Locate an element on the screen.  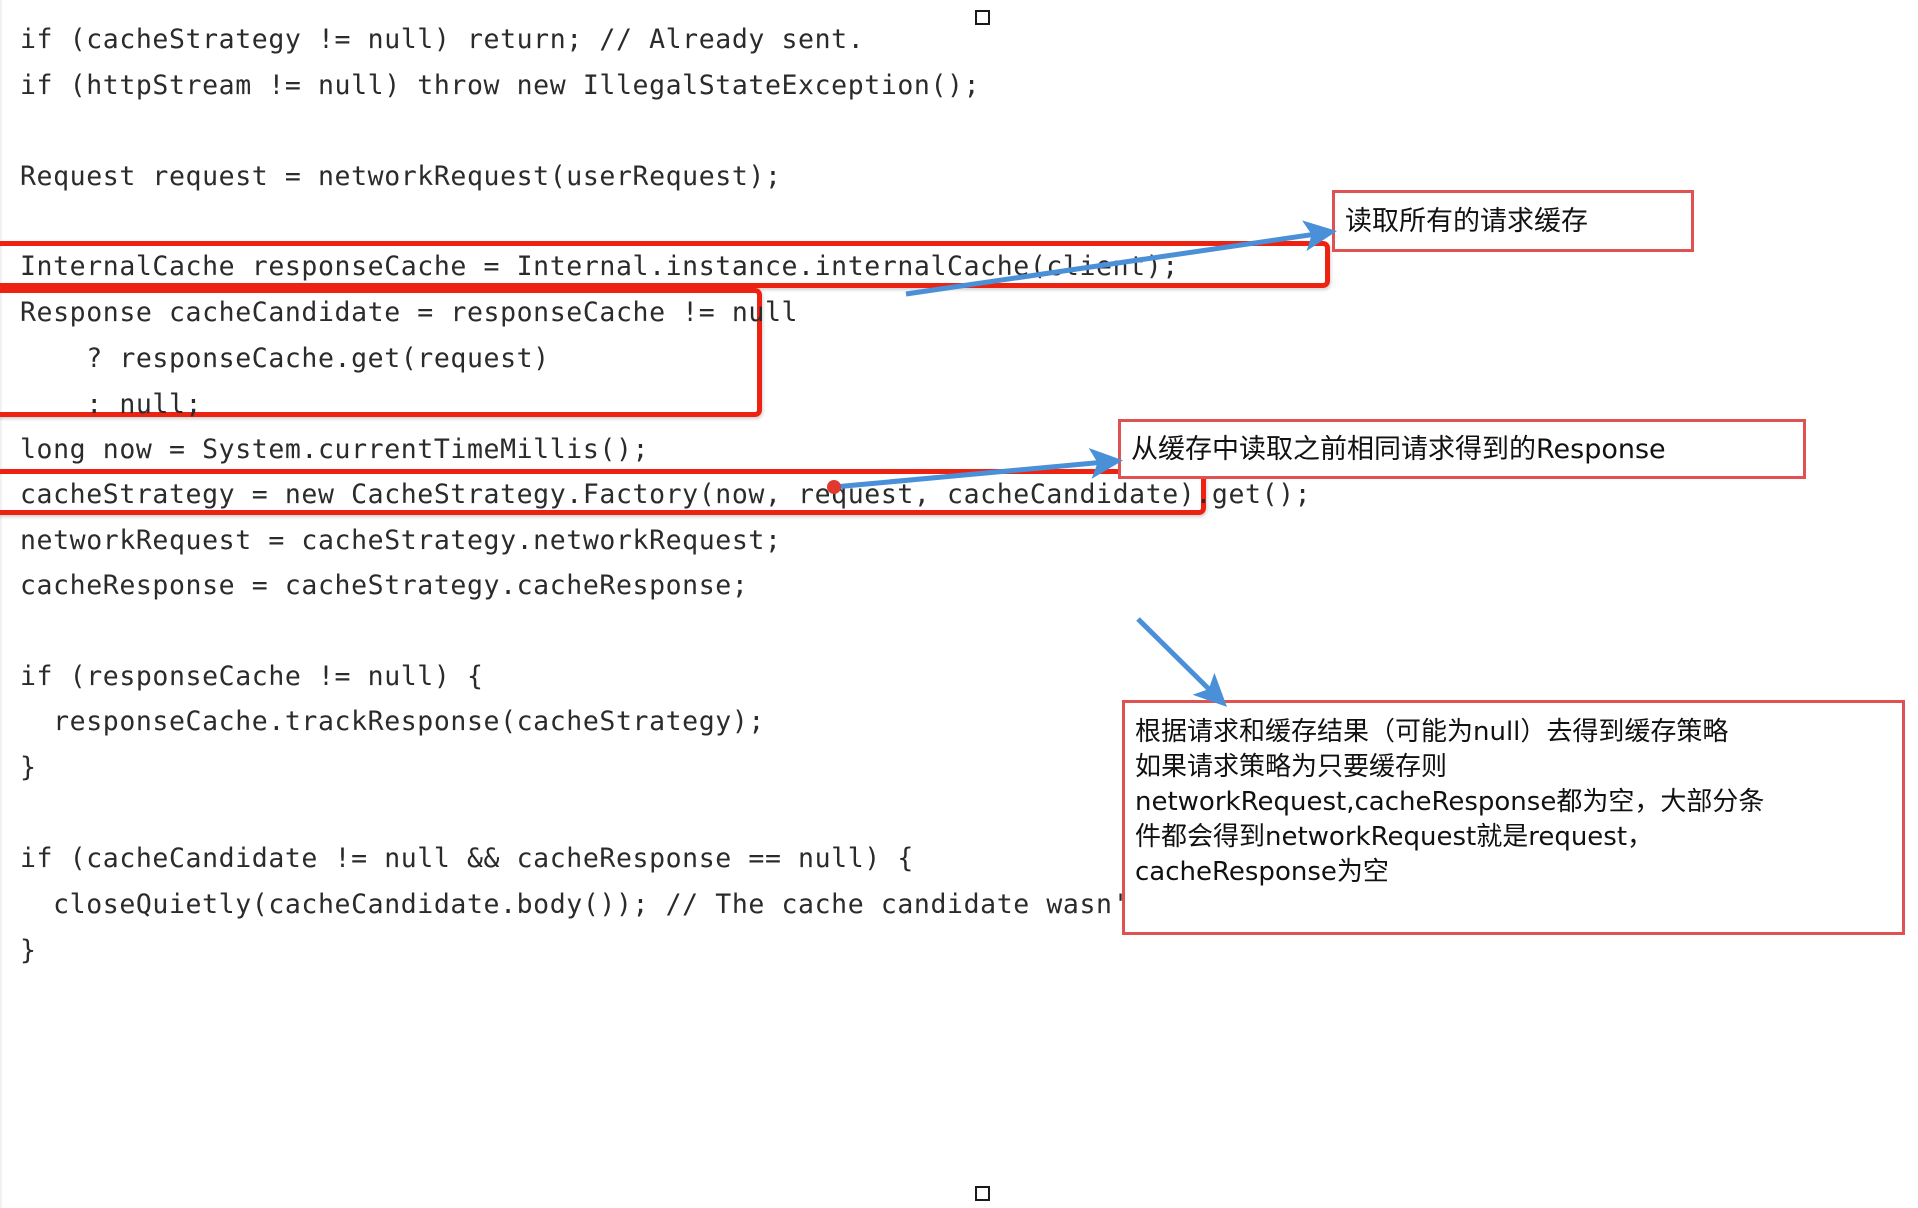
left-gutter is located at coordinates (1, 604).